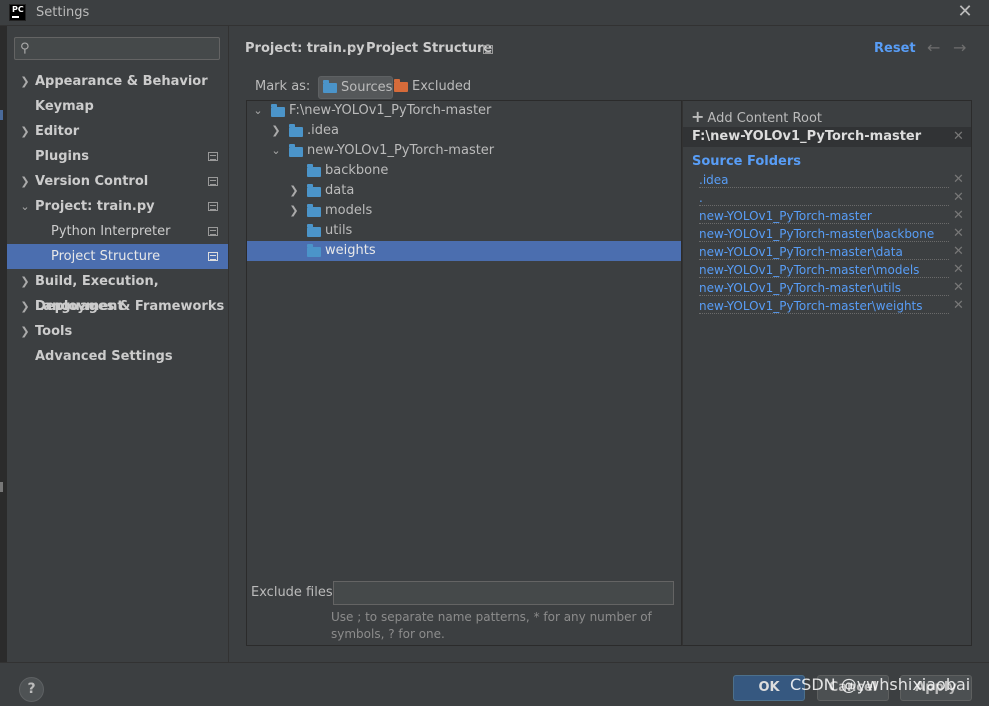 The image size is (989, 706). What do you see at coordinates (117, 156) in the screenshot?
I see `sidebar-item-plugins: Plugins` at bounding box center [117, 156].